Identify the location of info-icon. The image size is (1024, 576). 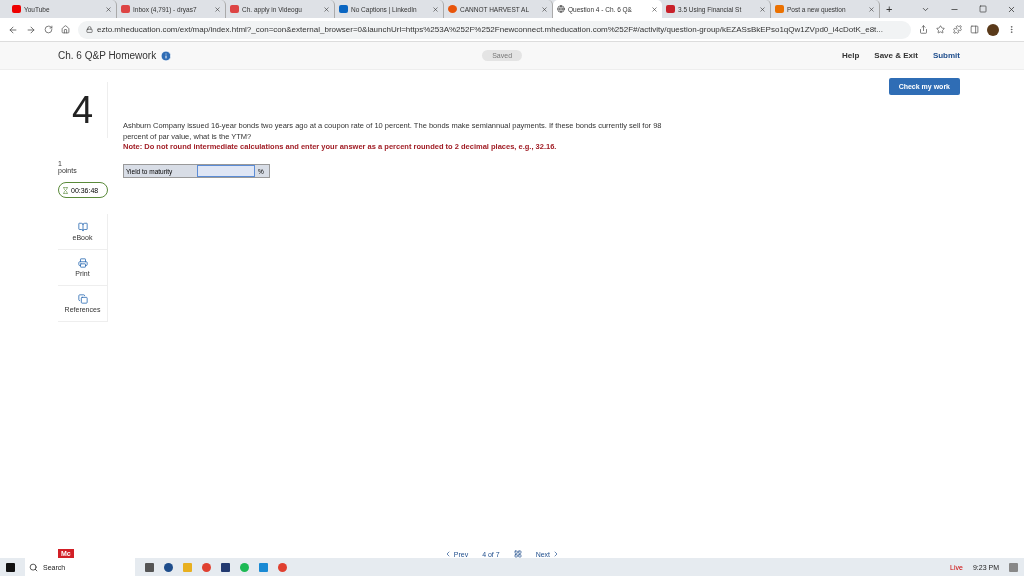
(166, 55).